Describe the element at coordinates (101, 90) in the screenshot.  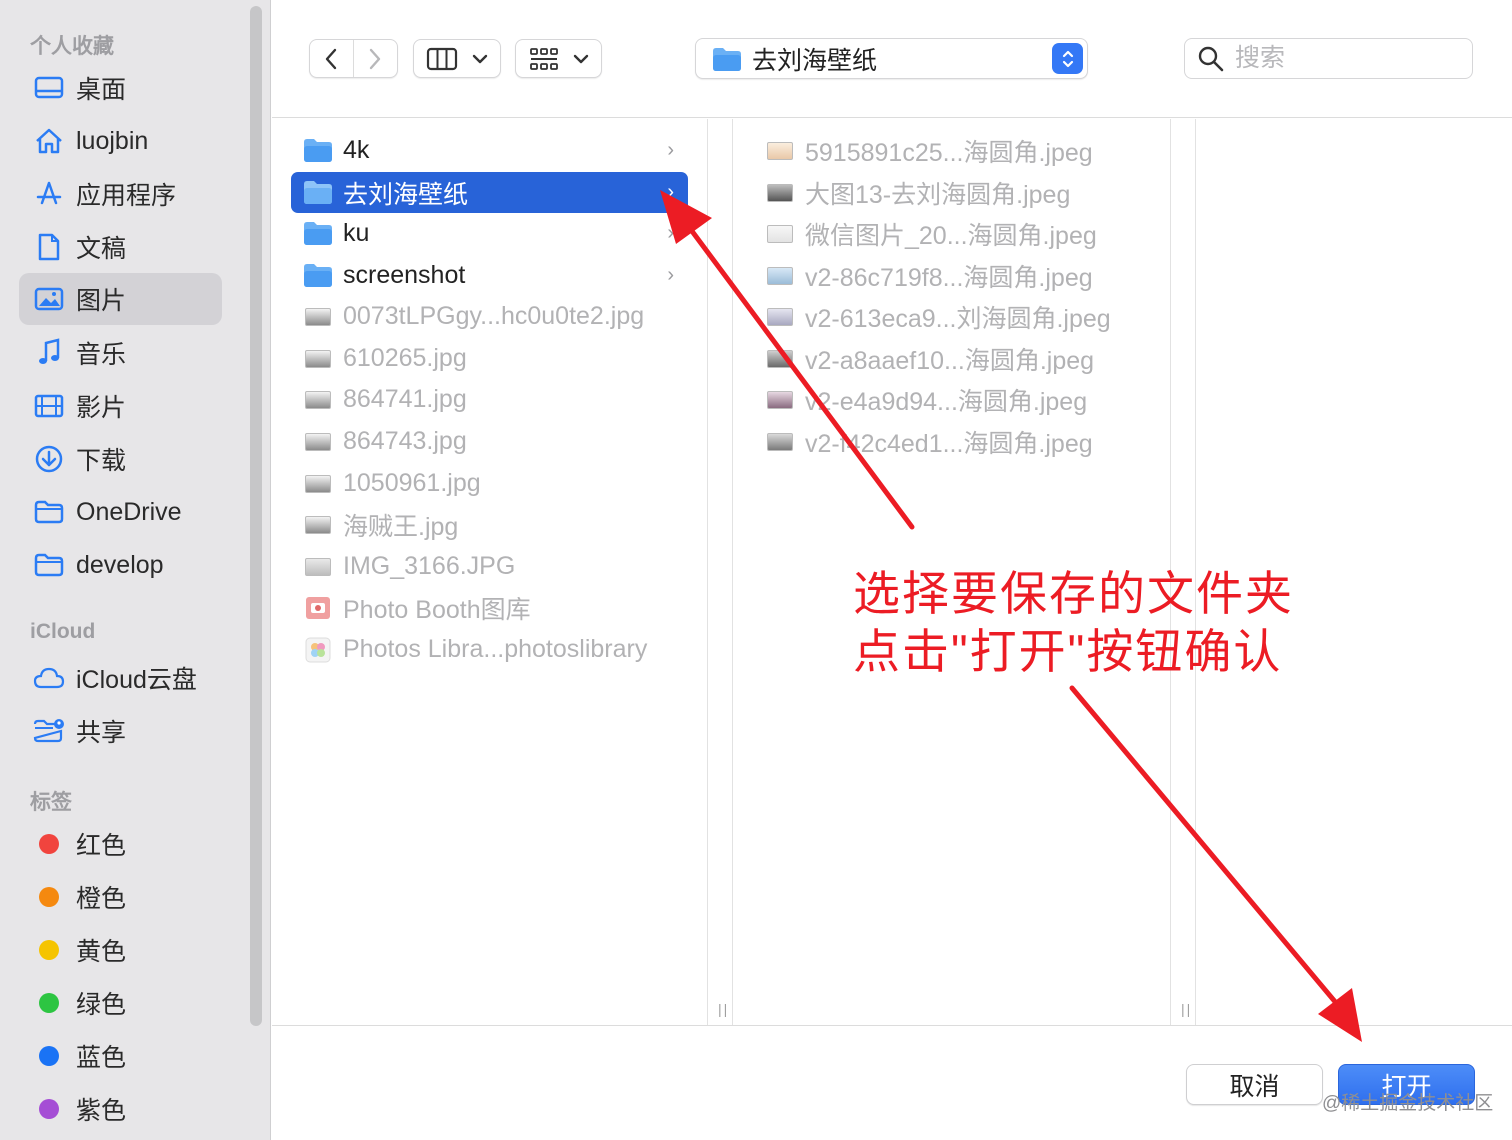
I see `sidebar-item-label: 桌面` at that location.